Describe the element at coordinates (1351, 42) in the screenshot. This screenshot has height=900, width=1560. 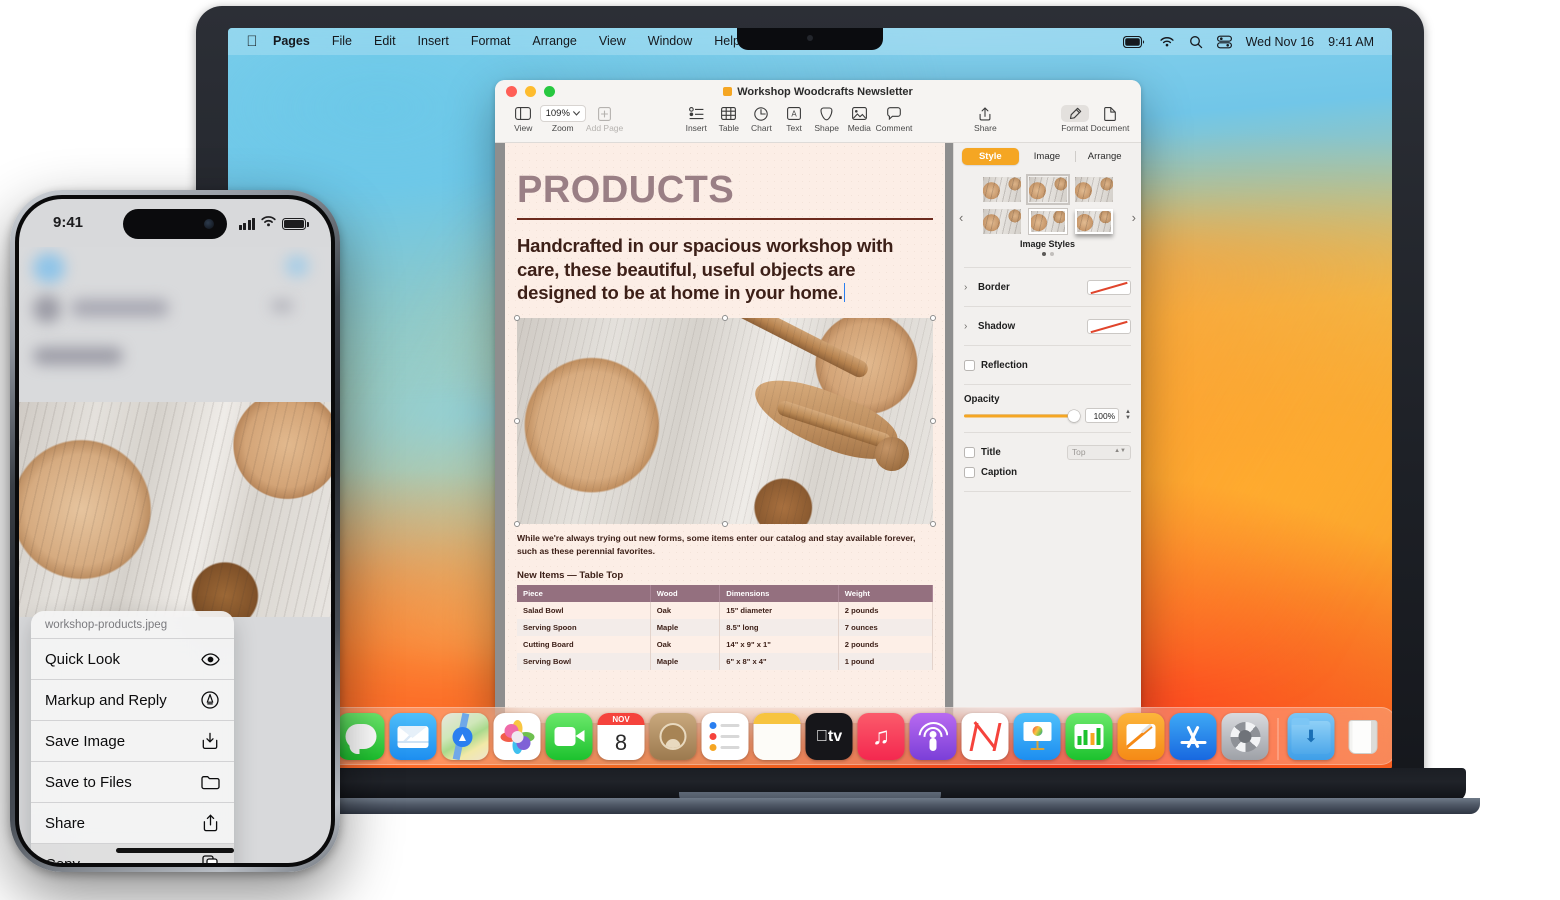
I see `menu-bar-time: 9:41 AM` at that location.